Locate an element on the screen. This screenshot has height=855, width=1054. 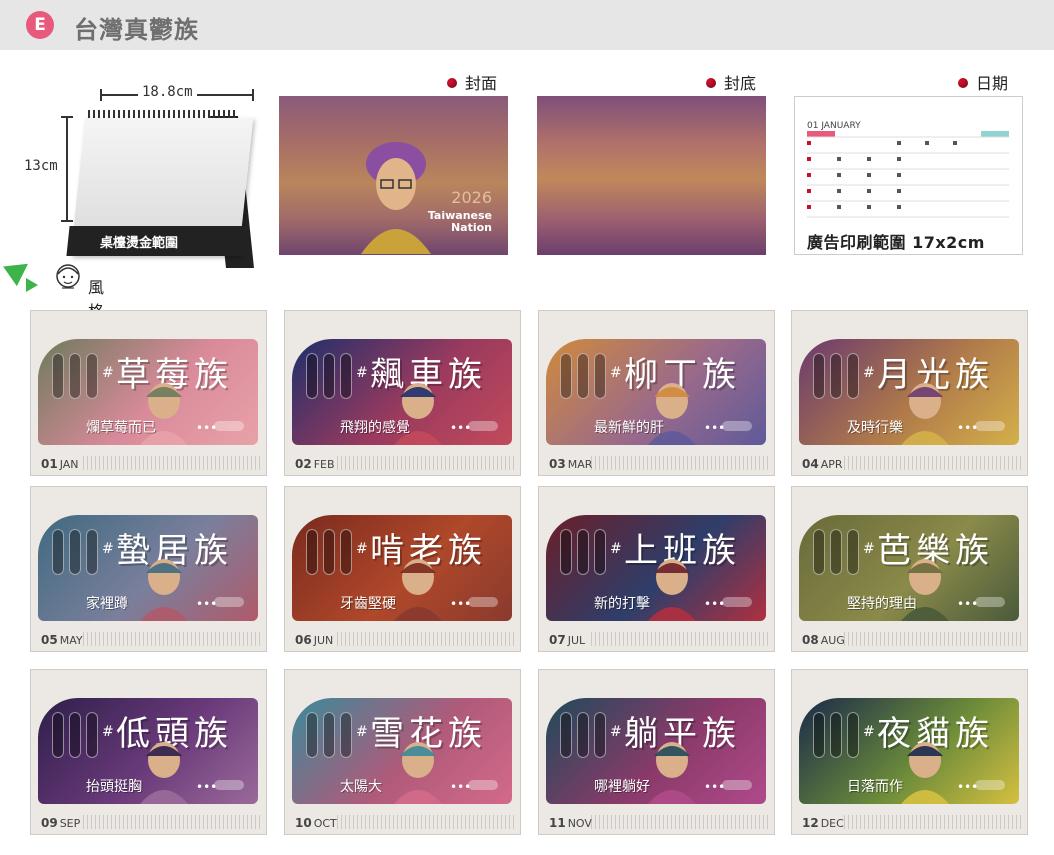
month-card: # 啃老族 牙齒堅硬 ••• 06 JUN is located at coordinates (402, 569).